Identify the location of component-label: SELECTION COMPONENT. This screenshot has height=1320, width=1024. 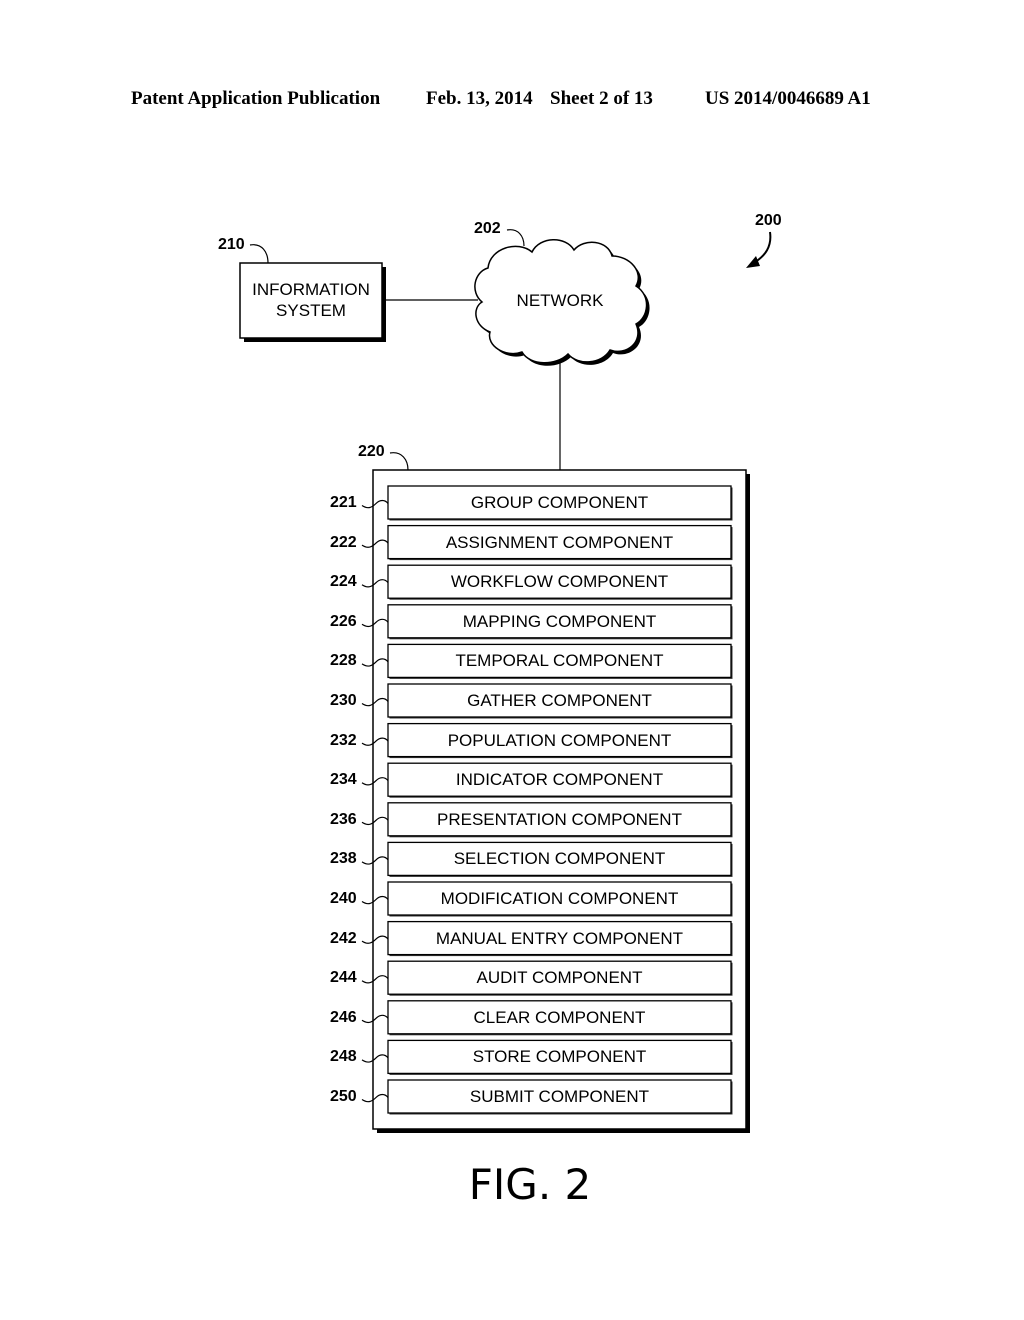
(559, 859).